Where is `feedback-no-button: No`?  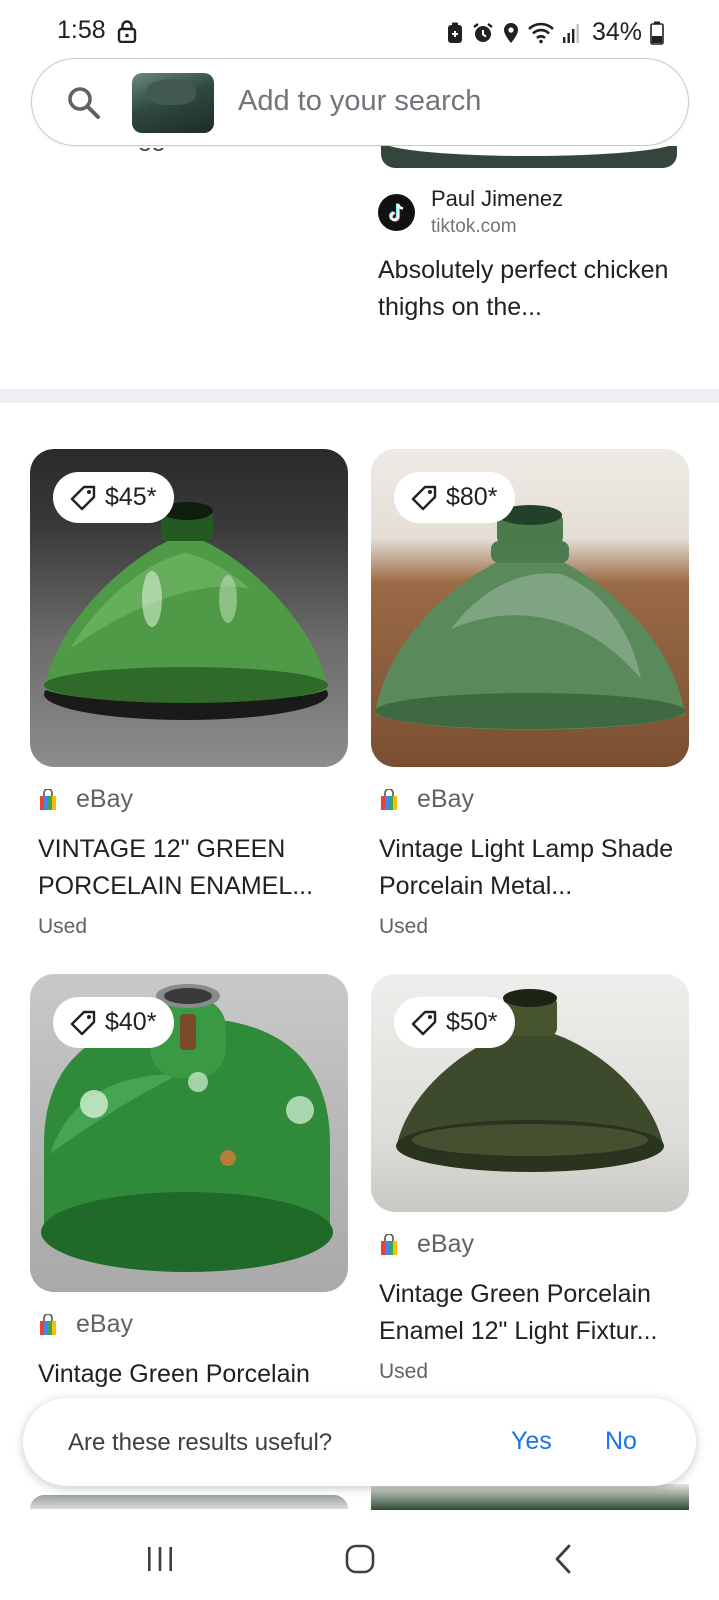
feedback-no-button: No is located at coordinates (621, 1441).